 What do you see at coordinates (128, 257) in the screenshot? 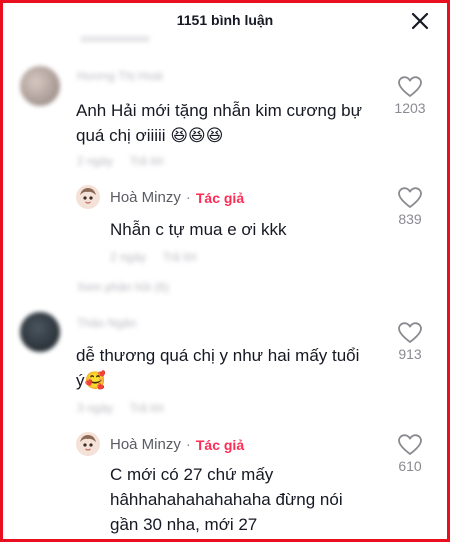
I see `reply-time: 2 ngày` at bounding box center [128, 257].